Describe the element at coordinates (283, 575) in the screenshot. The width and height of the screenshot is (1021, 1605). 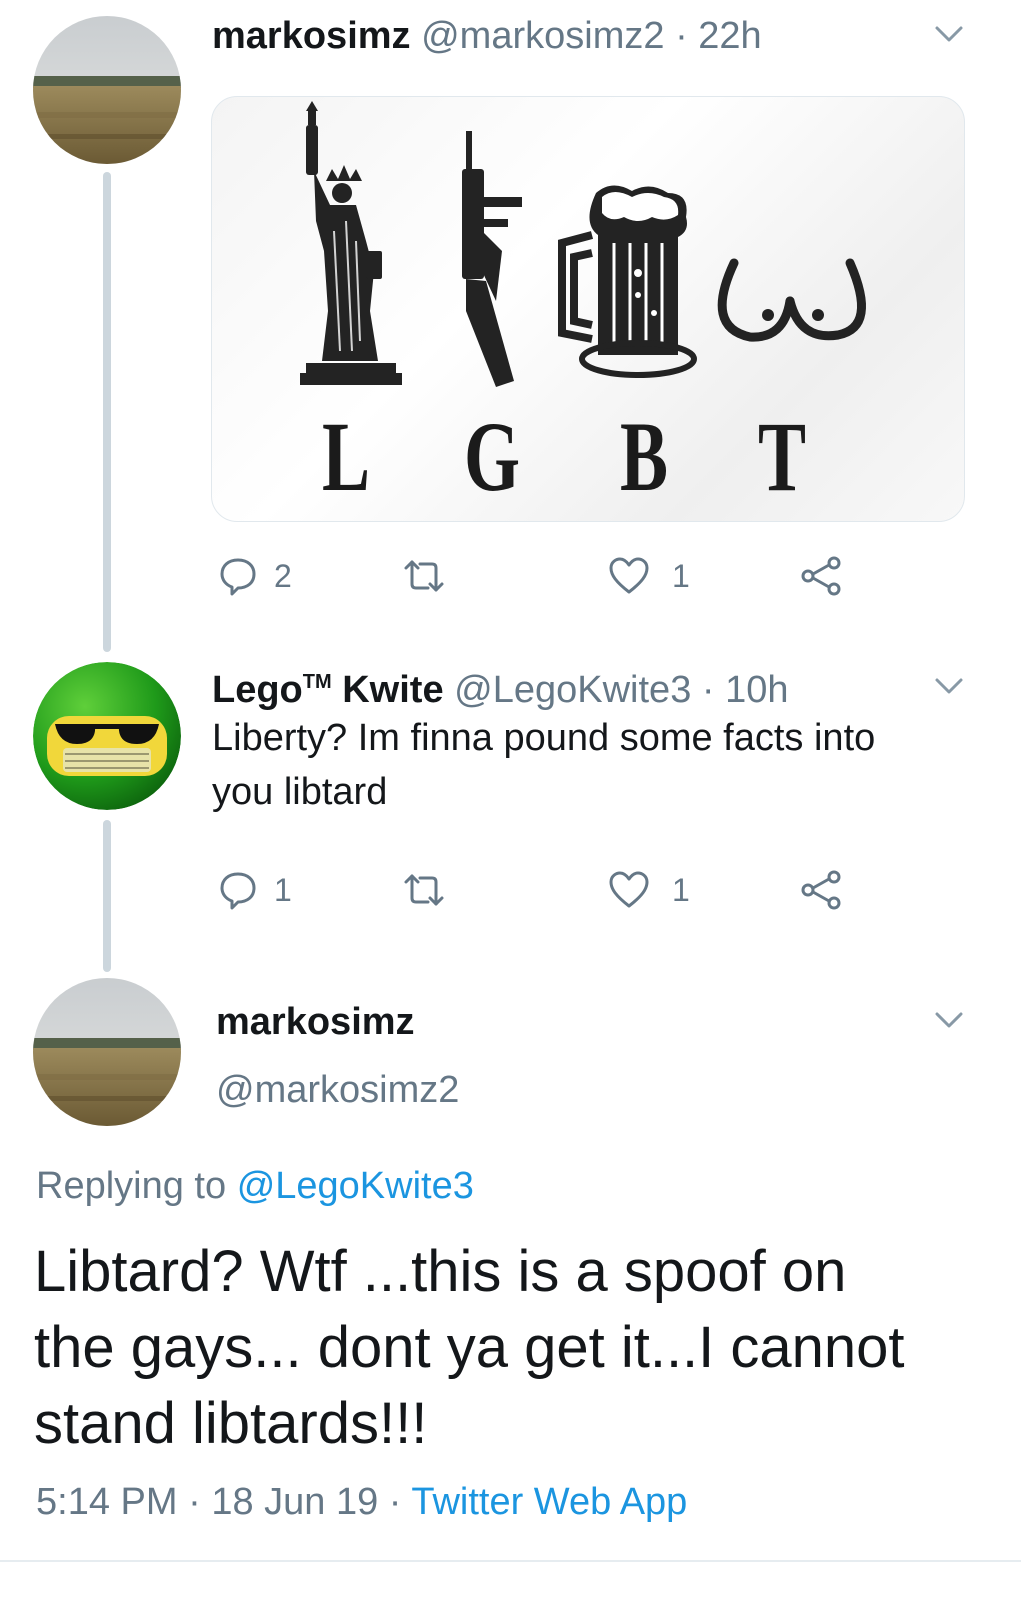
I see `reply-count: 2` at that location.